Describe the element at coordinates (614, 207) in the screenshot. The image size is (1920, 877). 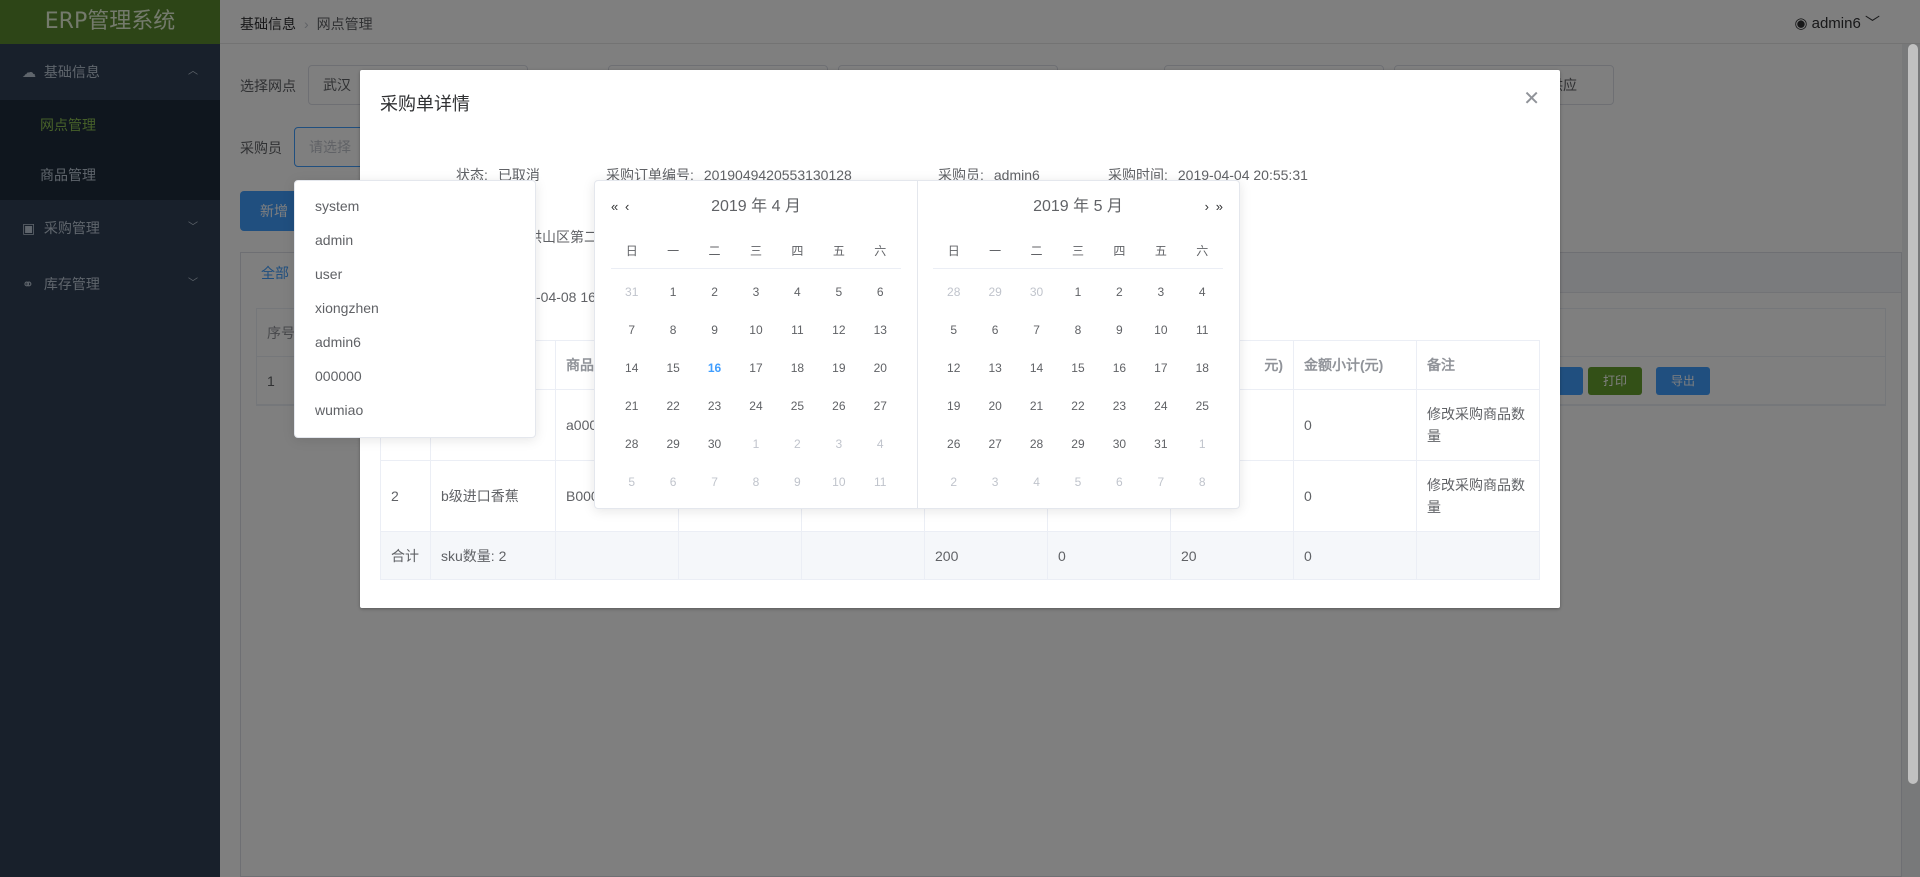
I see `prev-year-icon: «` at that location.